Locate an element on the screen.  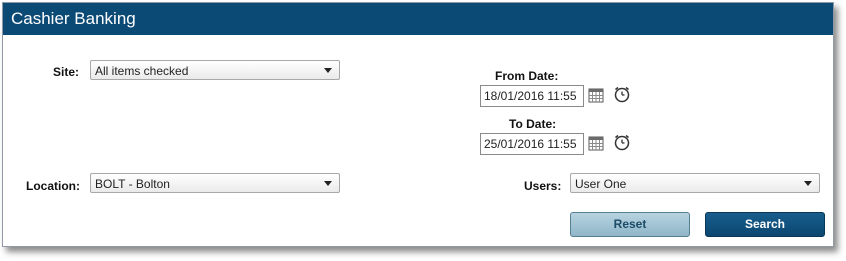
users-label: Users: is located at coordinates (543, 186).